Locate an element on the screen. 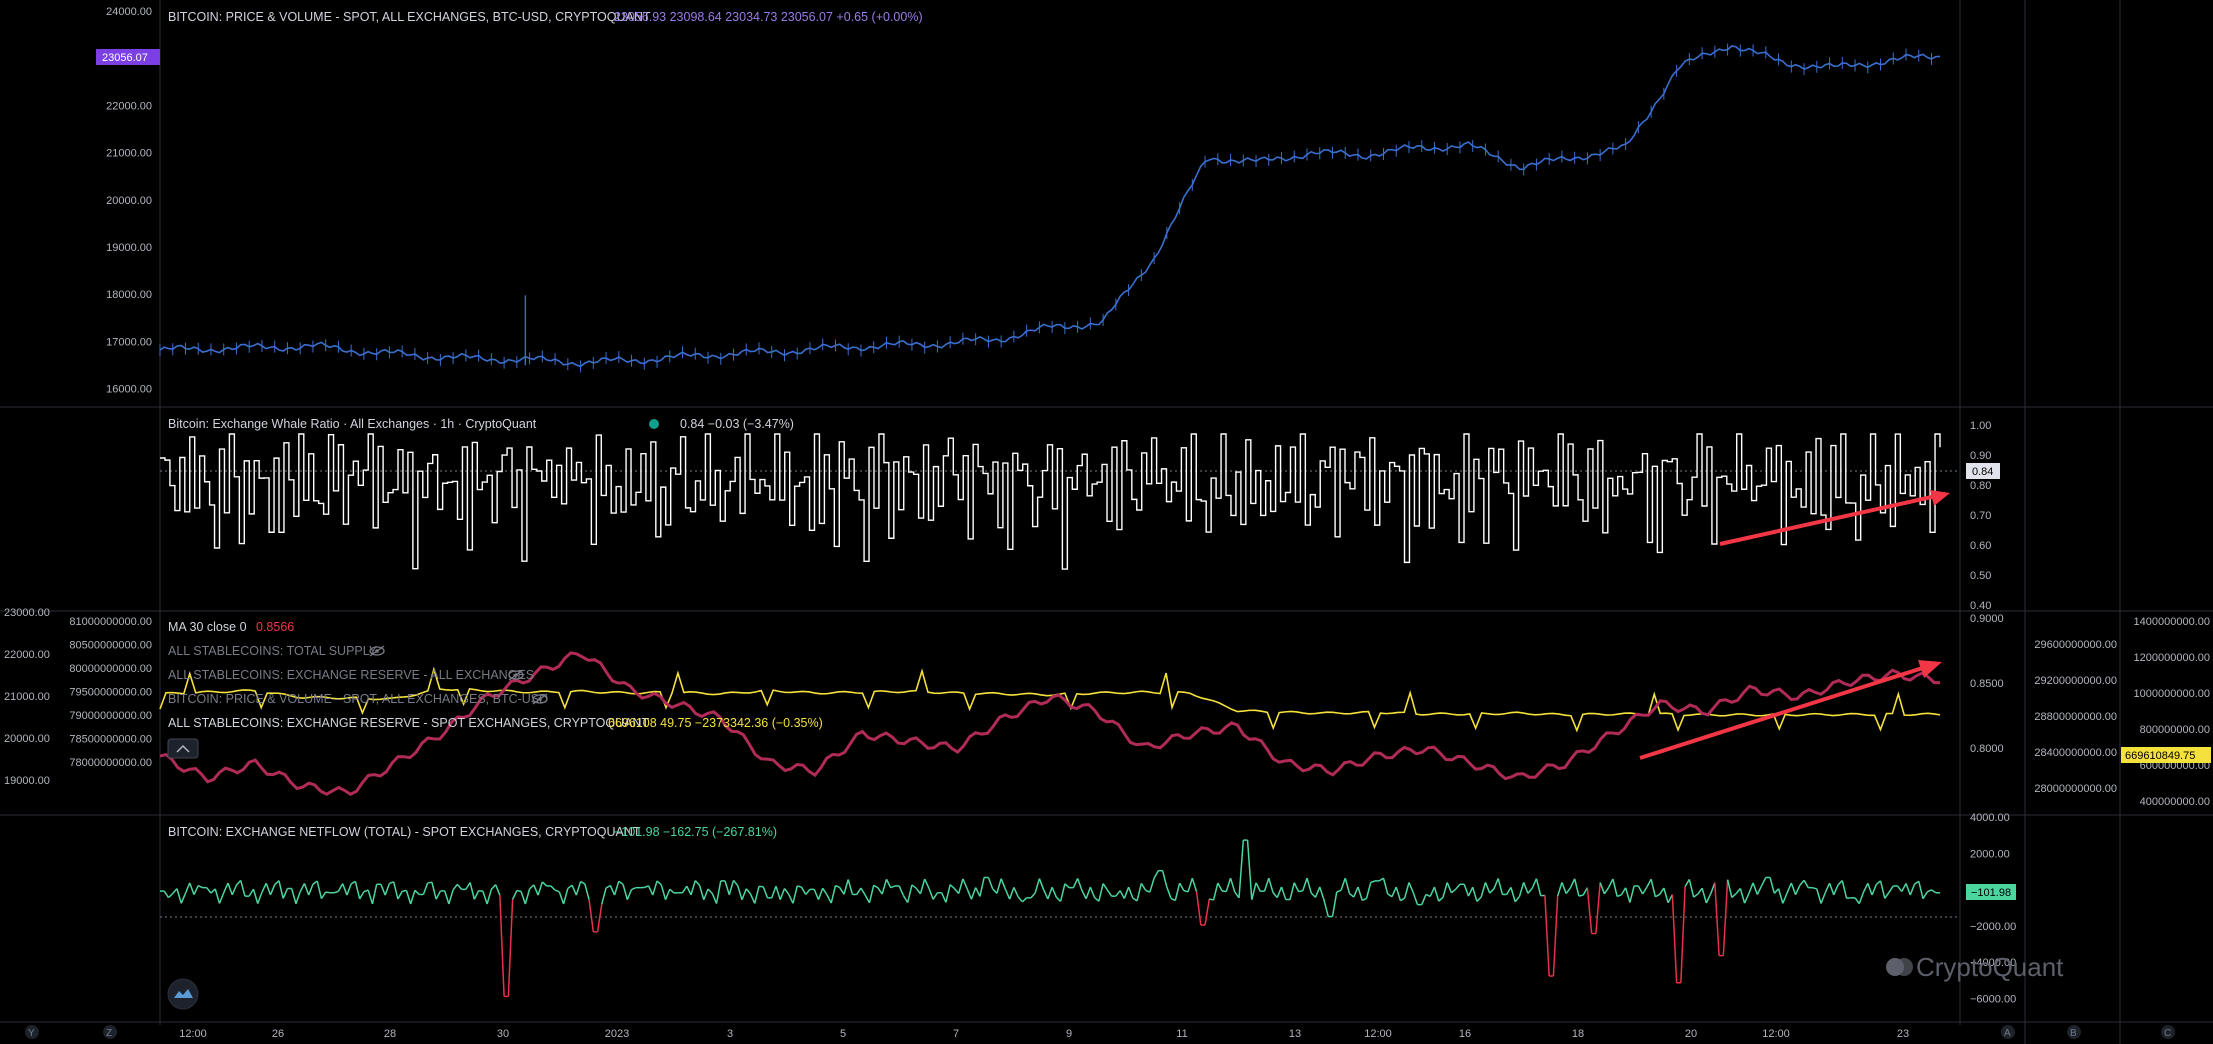 The image size is (2213, 1044). whale-tick-6: 0.40 is located at coordinates (1980, 606).